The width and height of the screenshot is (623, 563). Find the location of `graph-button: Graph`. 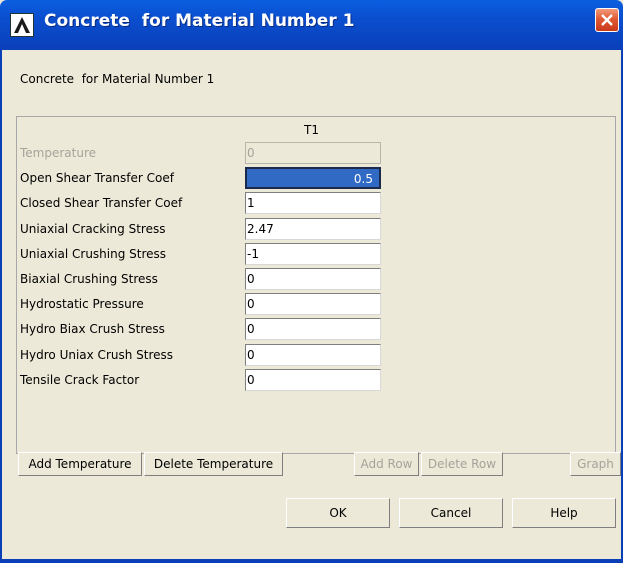

graph-button: Graph is located at coordinates (595, 464).